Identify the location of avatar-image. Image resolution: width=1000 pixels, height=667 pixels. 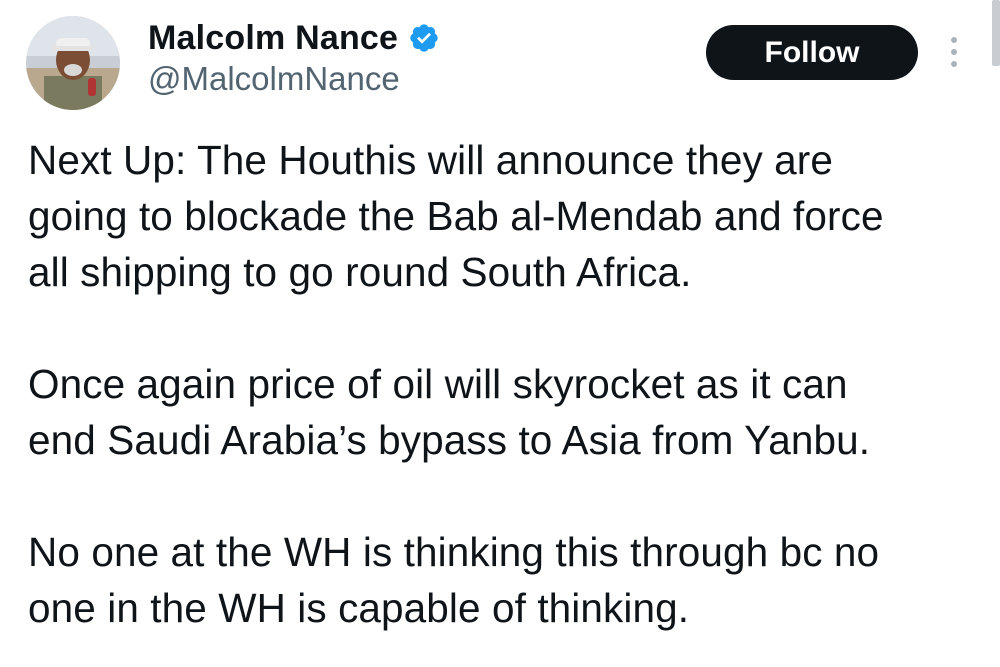
(73, 63).